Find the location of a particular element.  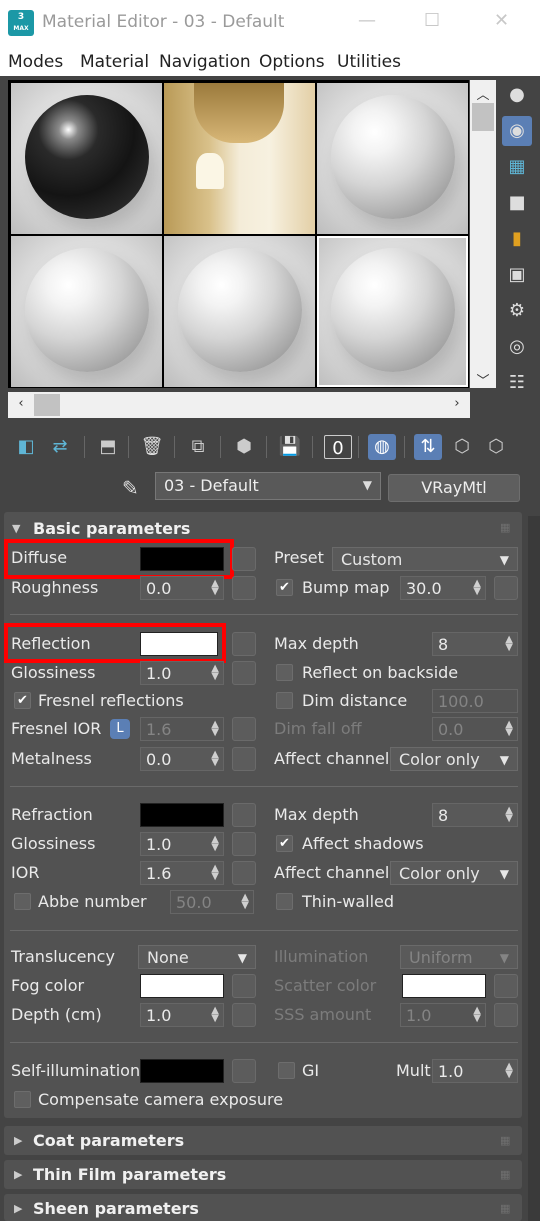

reflection-swatch is located at coordinates (179, 644).